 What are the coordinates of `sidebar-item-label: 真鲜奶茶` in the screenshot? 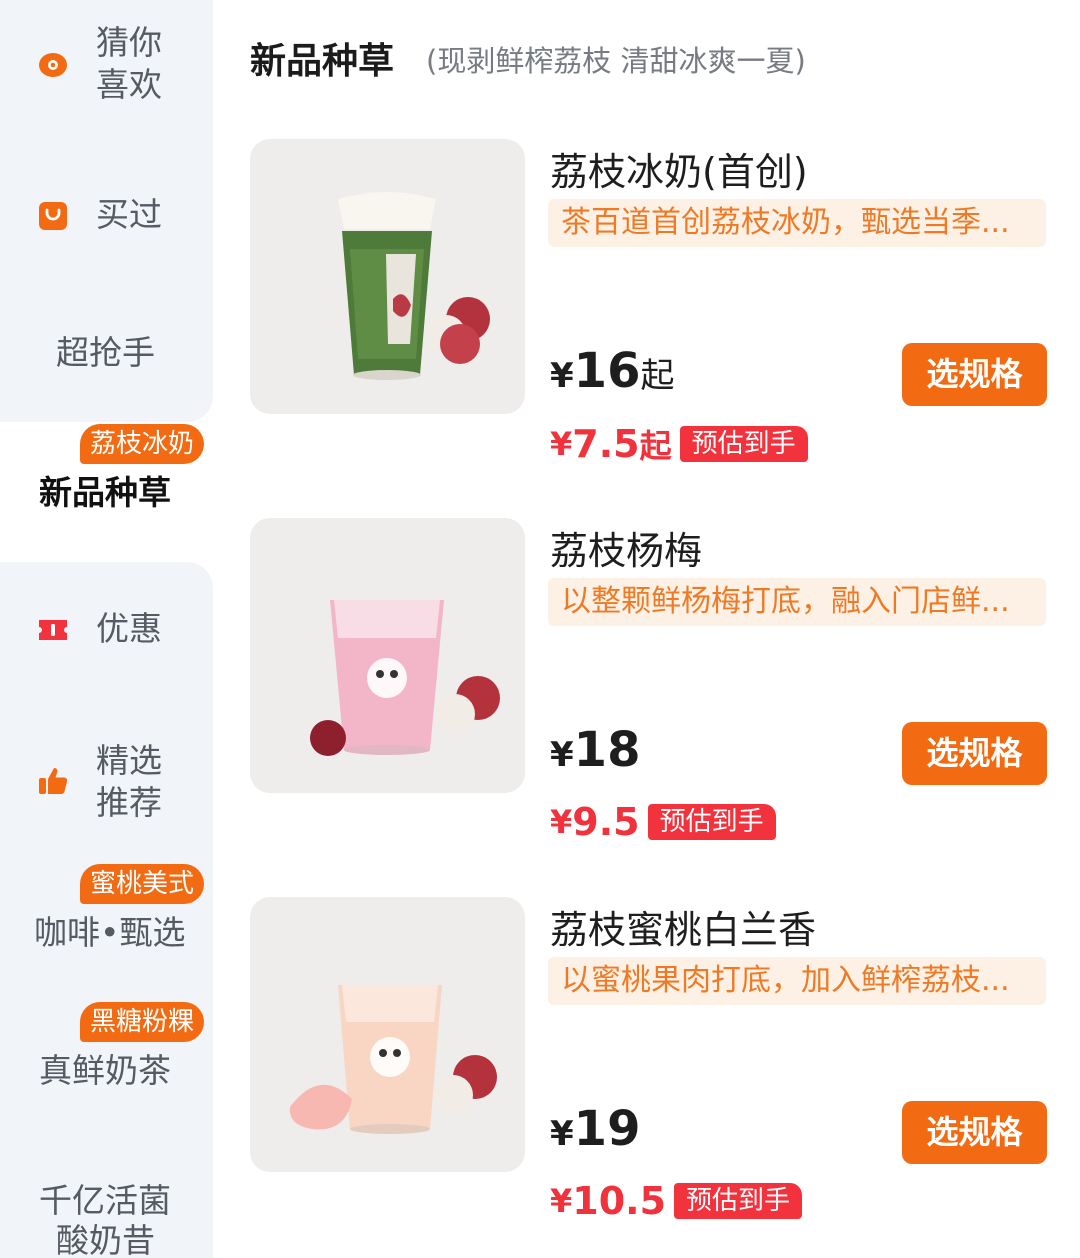 It's located at (105, 1070).